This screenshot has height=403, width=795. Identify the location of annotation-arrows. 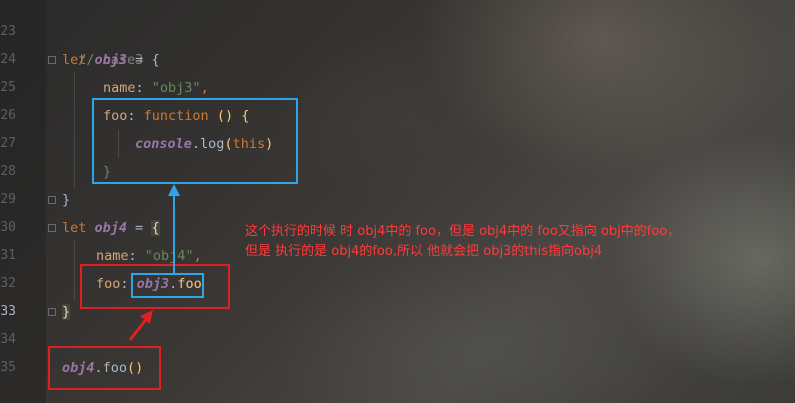
(154, 262).